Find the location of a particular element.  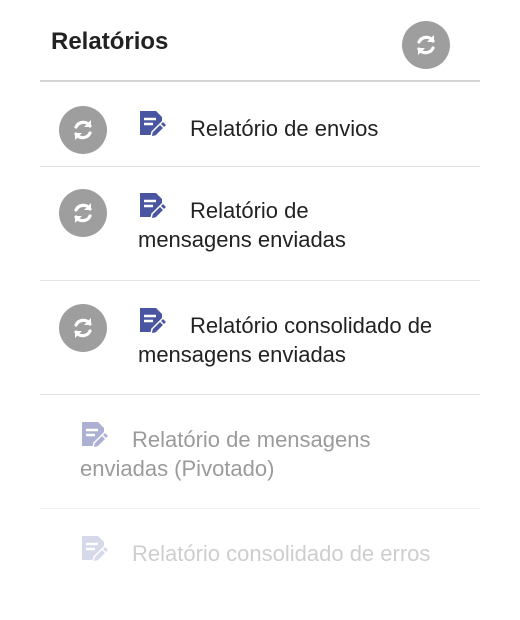

report-label: Relatório de envios is located at coordinates (284, 128).